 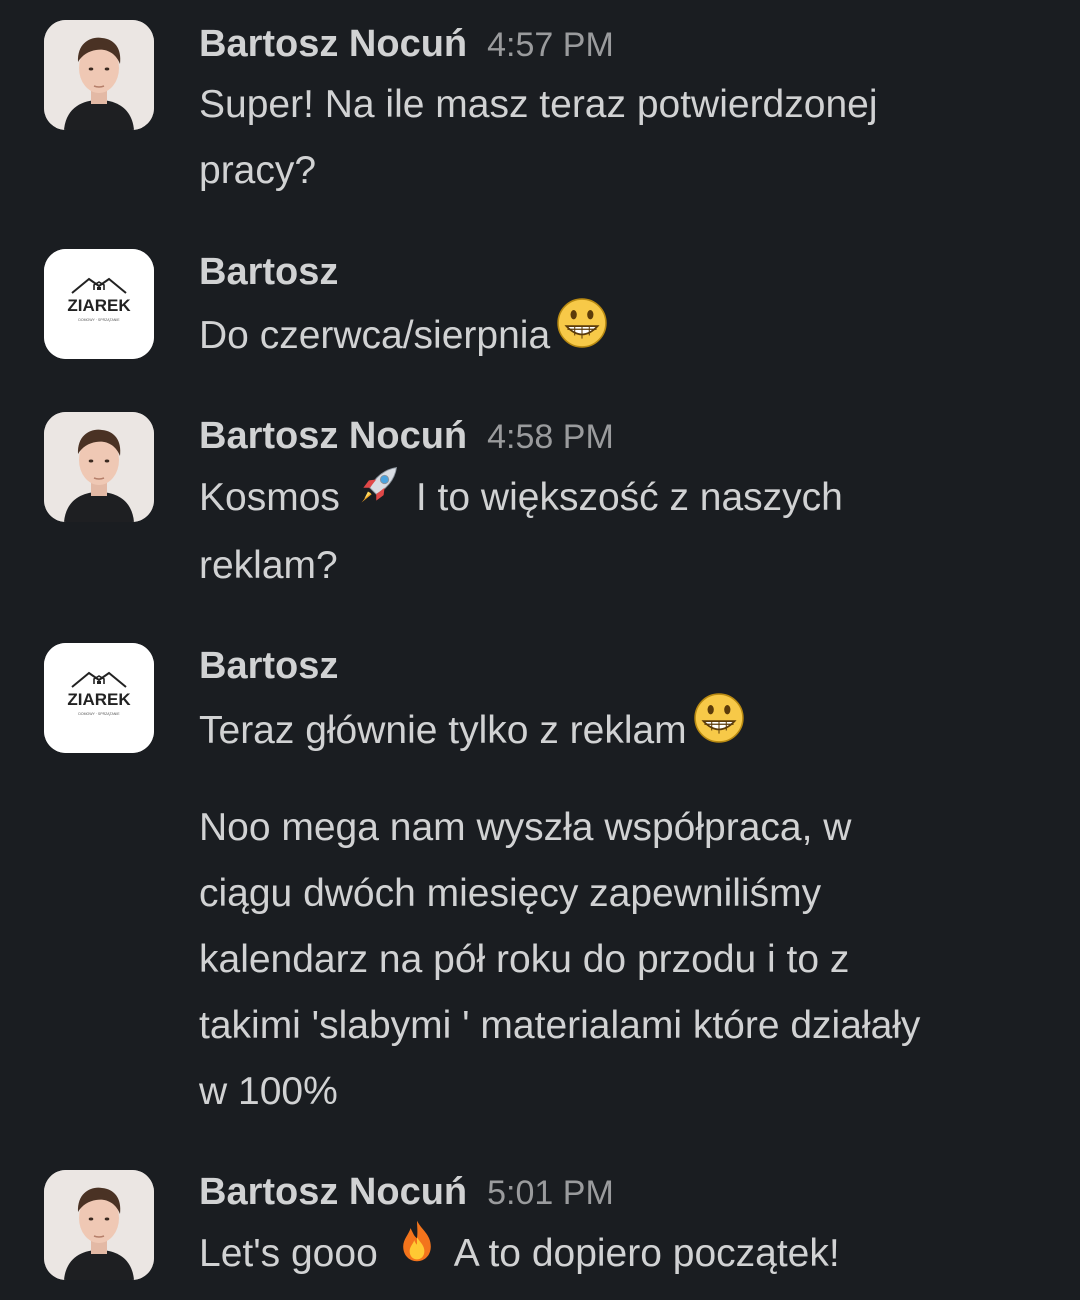 What do you see at coordinates (629, 497) in the screenshot?
I see `message-text-segment: I to większość z naszych` at bounding box center [629, 497].